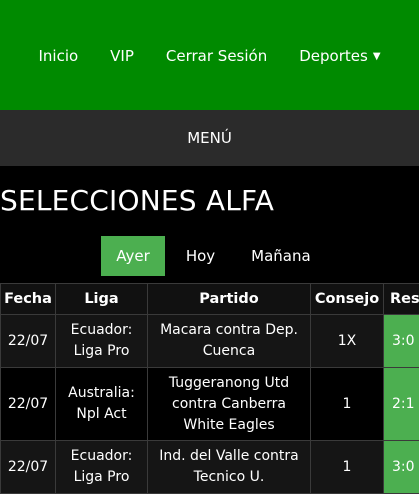 This screenshot has width=419, height=494. Describe the element at coordinates (281, 256) in the screenshot. I see `tab-manana: Mañana` at that location.